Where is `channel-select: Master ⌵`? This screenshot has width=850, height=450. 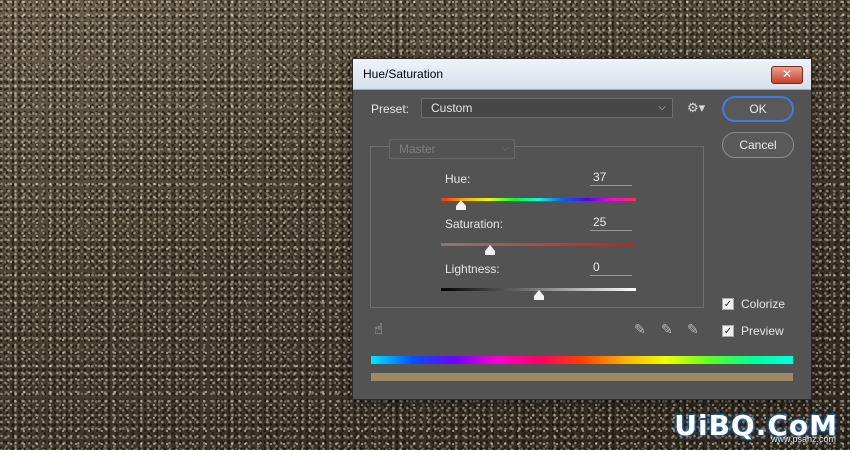
channel-select: Master ⌵ is located at coordinates (452, 149).